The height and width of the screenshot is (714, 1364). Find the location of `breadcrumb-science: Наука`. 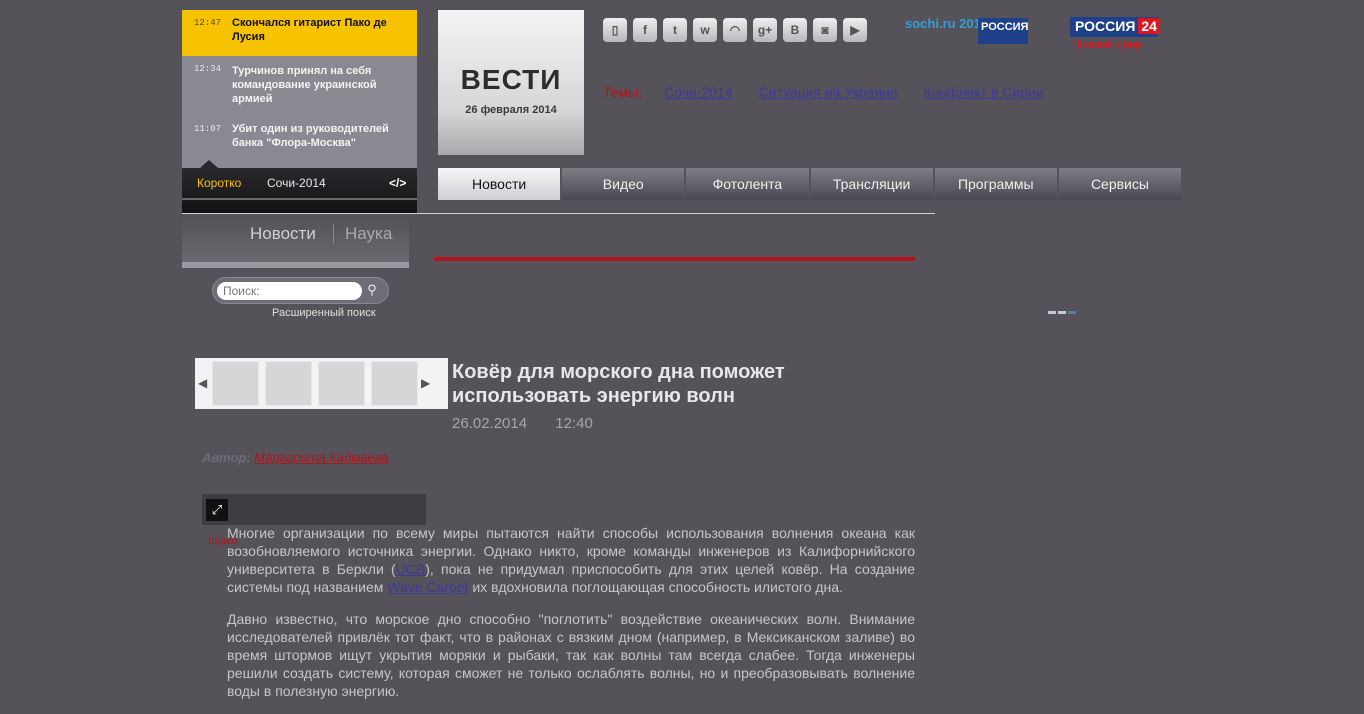

breadcrumb-science: Наука is located at coordinates (368, 234).